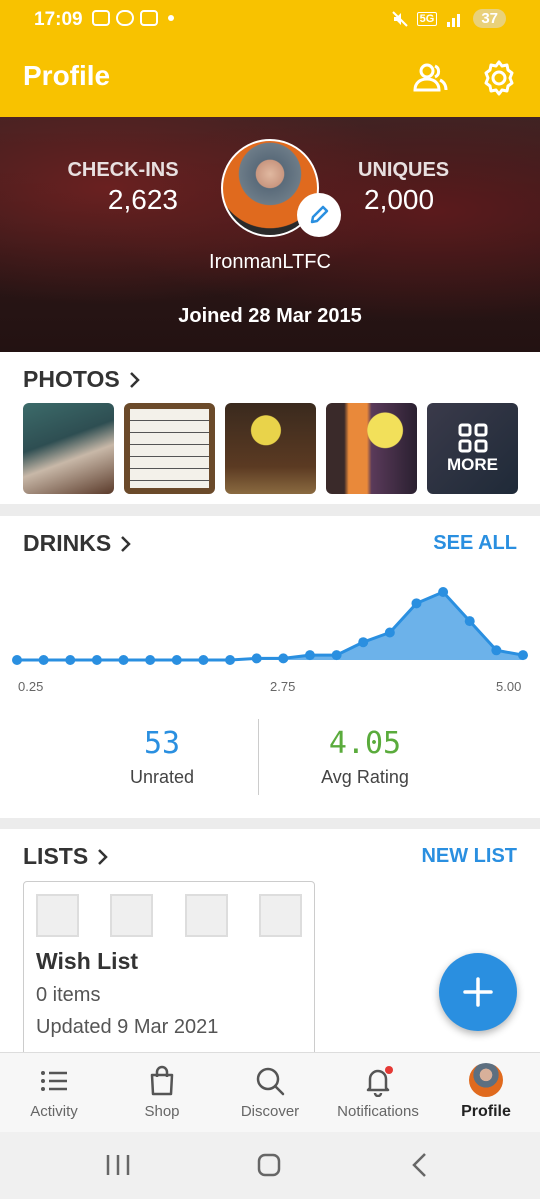  What do you see at coordinates (171, 18) in the screenshot?
I see `more-notifications-icon` at bounding box center [171, 18].